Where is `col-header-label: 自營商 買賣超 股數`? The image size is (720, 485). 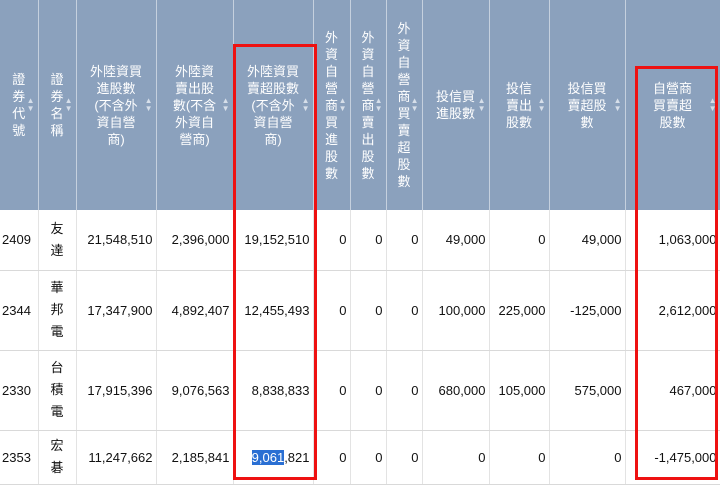 col-header-label: 自營商 買賣超 股數 is located at coordinates (672, 105).